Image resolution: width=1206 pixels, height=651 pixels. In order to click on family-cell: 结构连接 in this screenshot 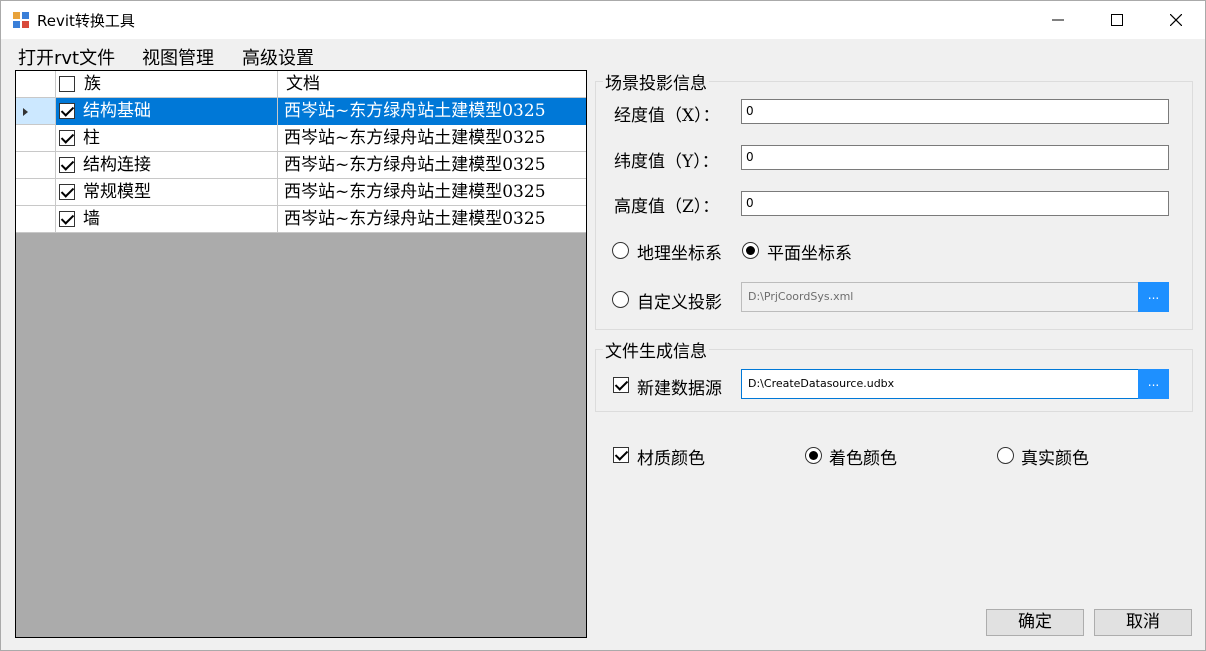, I will do `click(178, 165)`.